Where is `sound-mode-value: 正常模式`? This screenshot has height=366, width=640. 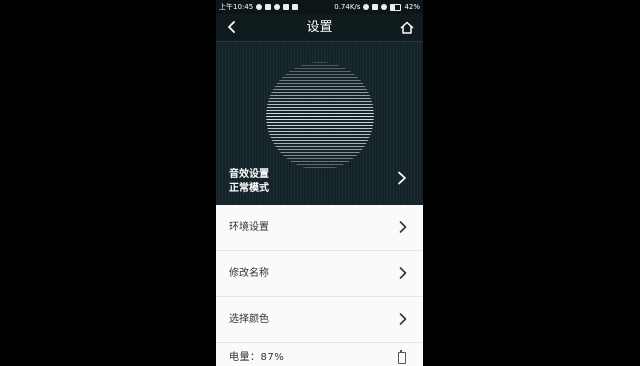
sound-mode-value: 正常模式 is located at coordinates (249, 188).